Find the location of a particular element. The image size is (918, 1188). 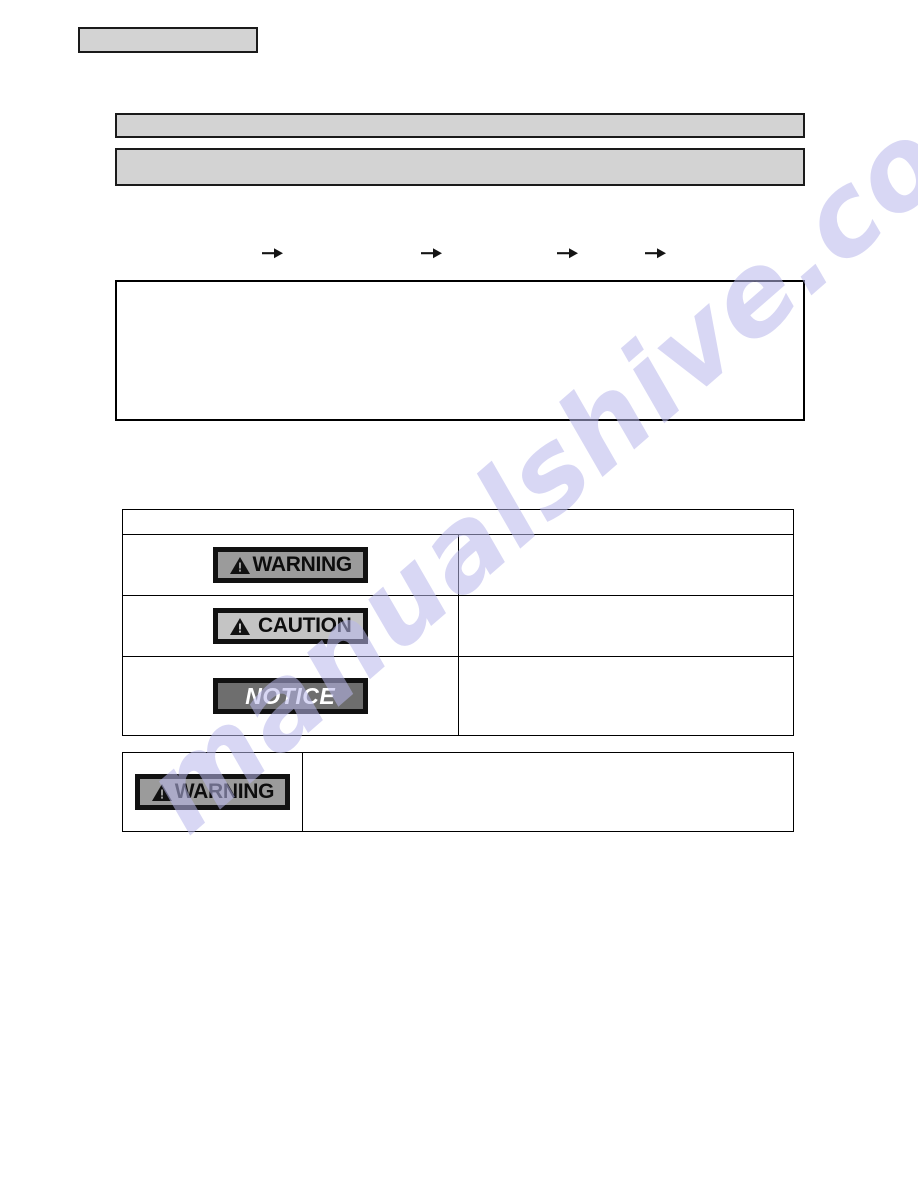

notice-badge-cell: NOTICE is located at coordinates (290, 696).